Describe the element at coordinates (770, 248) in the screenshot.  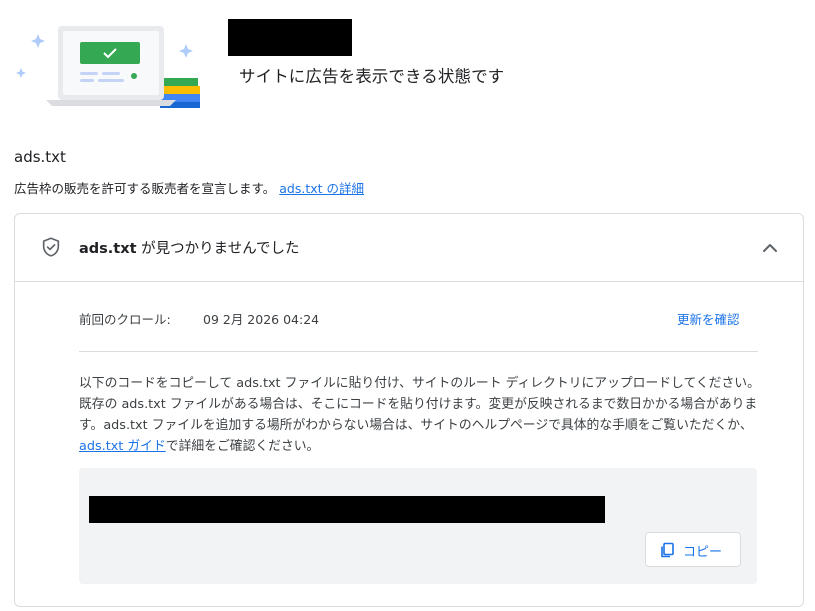
I see `chevron-up-icon` at that location.